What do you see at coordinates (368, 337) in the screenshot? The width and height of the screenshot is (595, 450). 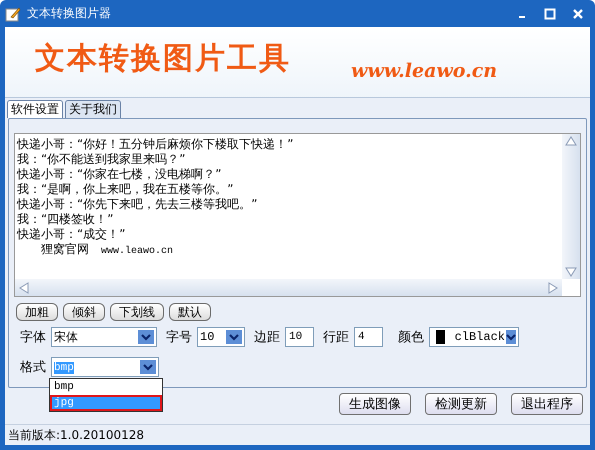 I see `line-spacing-field: 4` at bounding box center [368, 337].